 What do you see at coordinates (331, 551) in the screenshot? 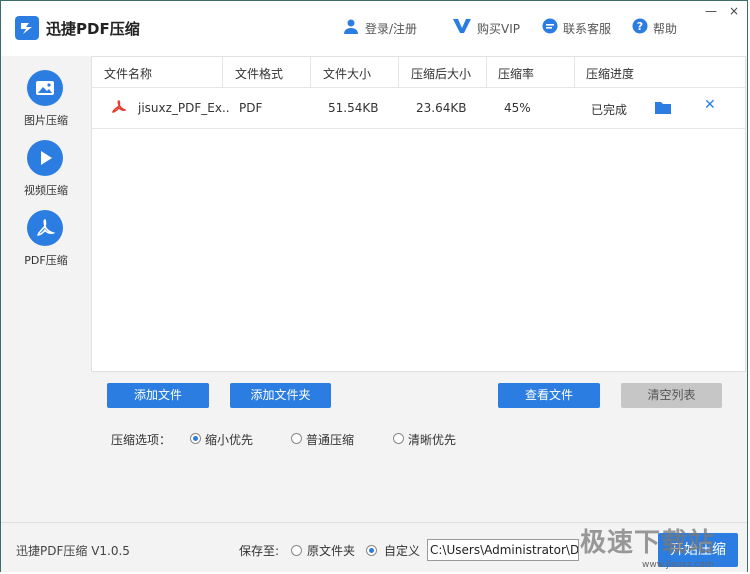
I see `radio-original-folder-label: 原文件夹` at bounding box center [331, 551].